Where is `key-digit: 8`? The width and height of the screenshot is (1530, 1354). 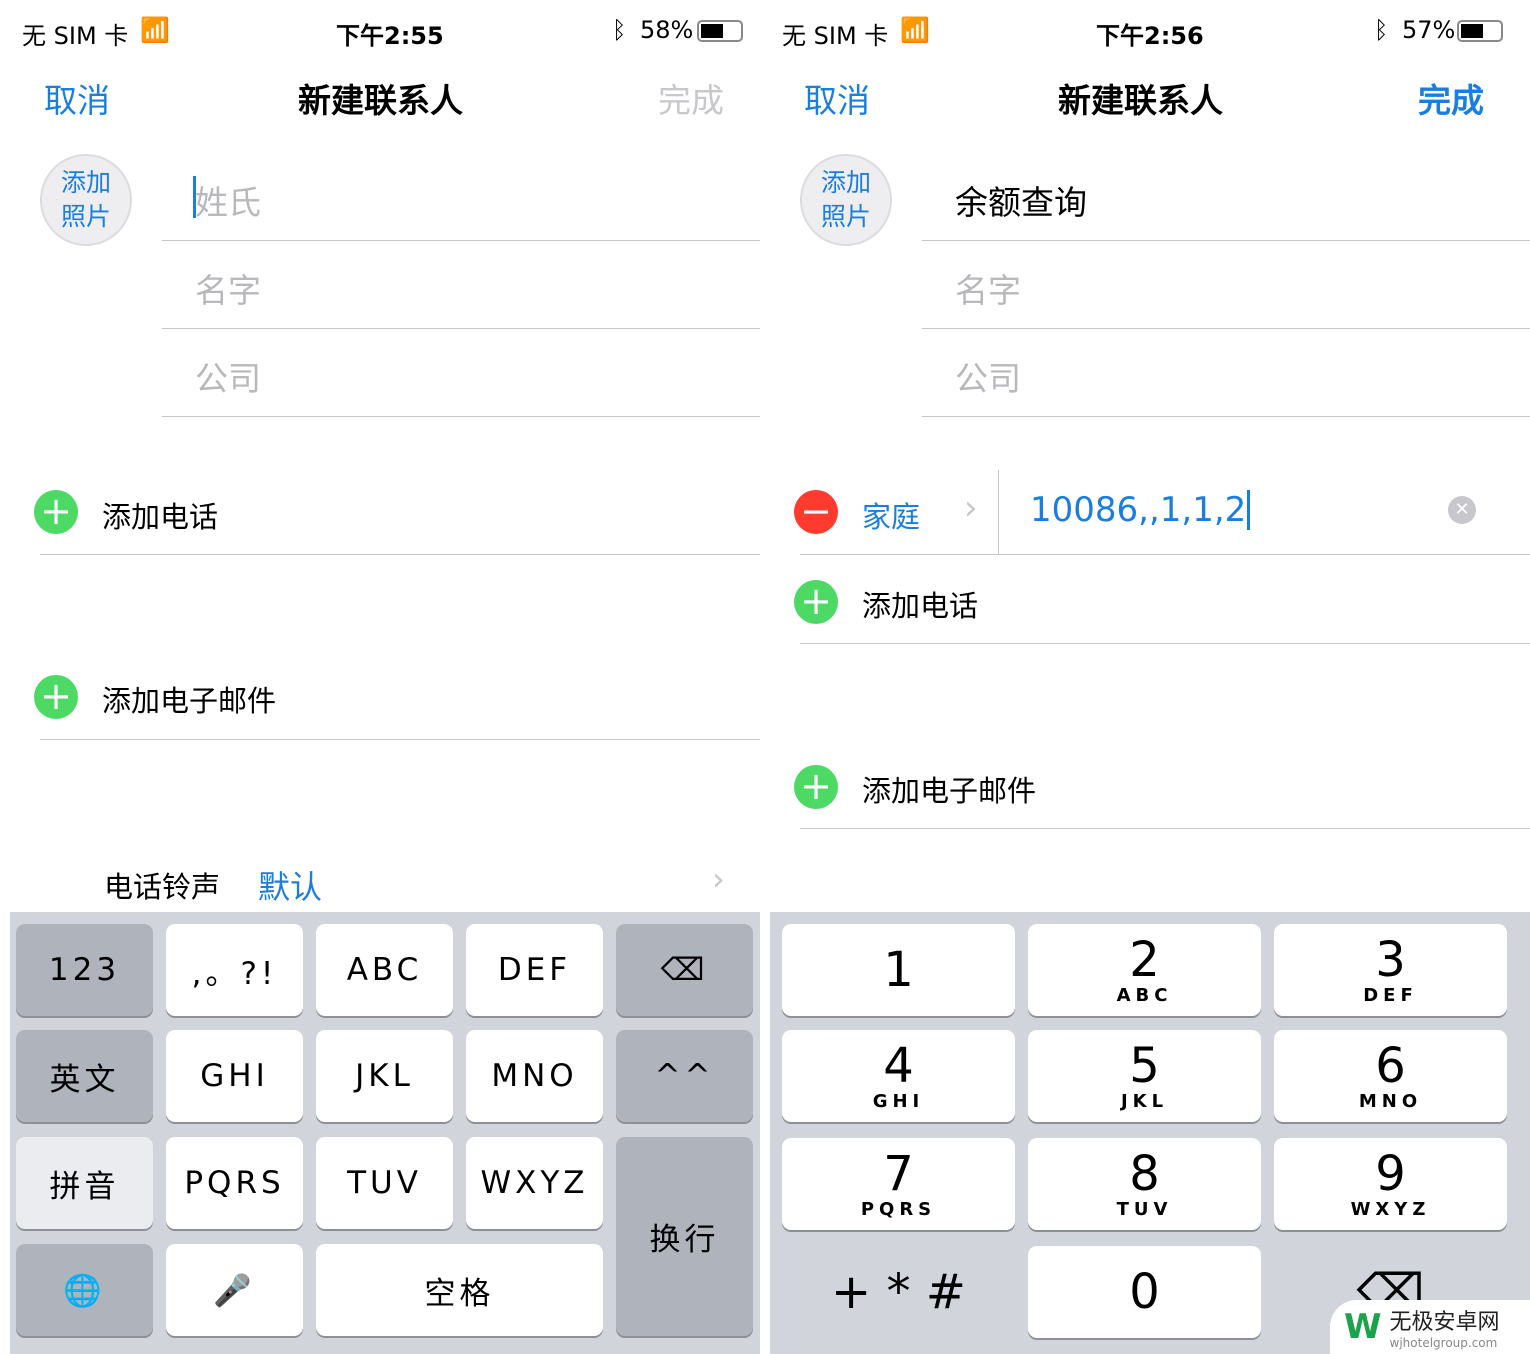
key-digit: 8 is located at coordinates (1144, 1173).